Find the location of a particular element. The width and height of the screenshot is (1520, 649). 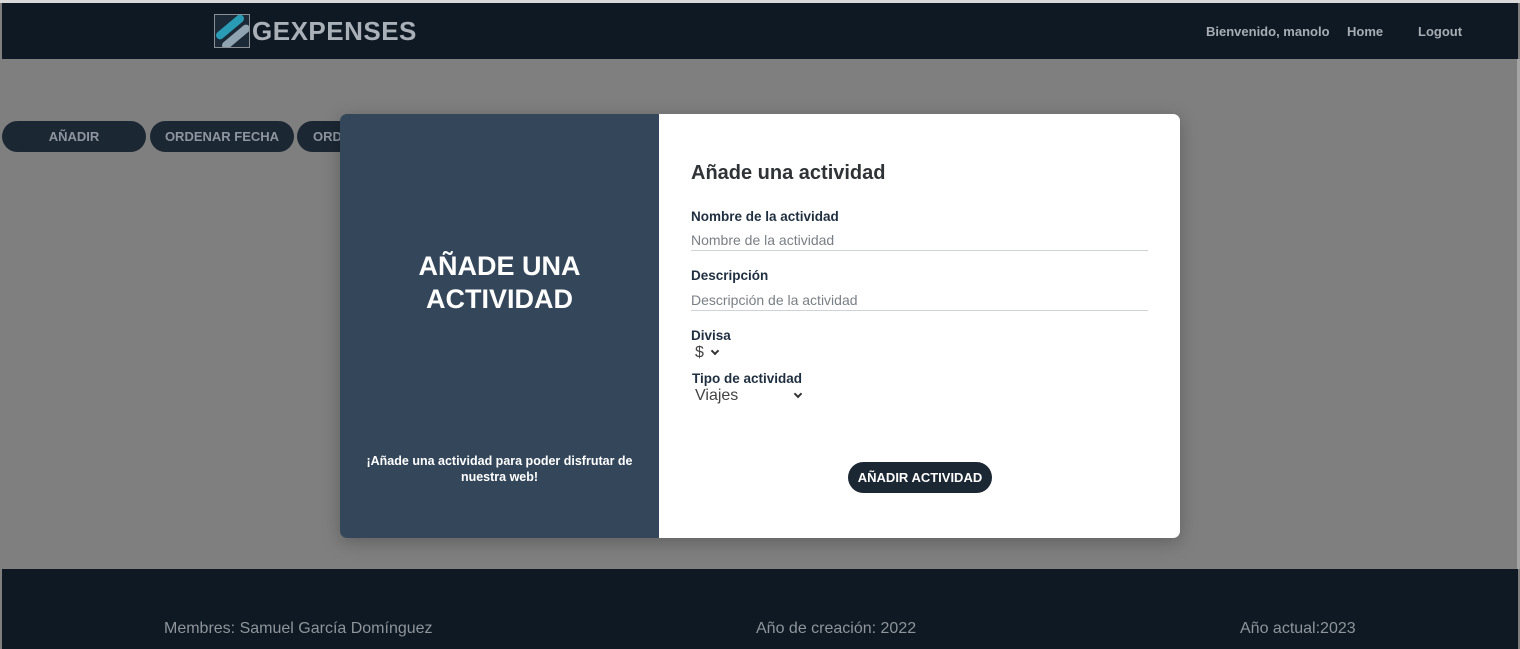

logo-text: GEXPENSES is located at coordinates (334, 30).